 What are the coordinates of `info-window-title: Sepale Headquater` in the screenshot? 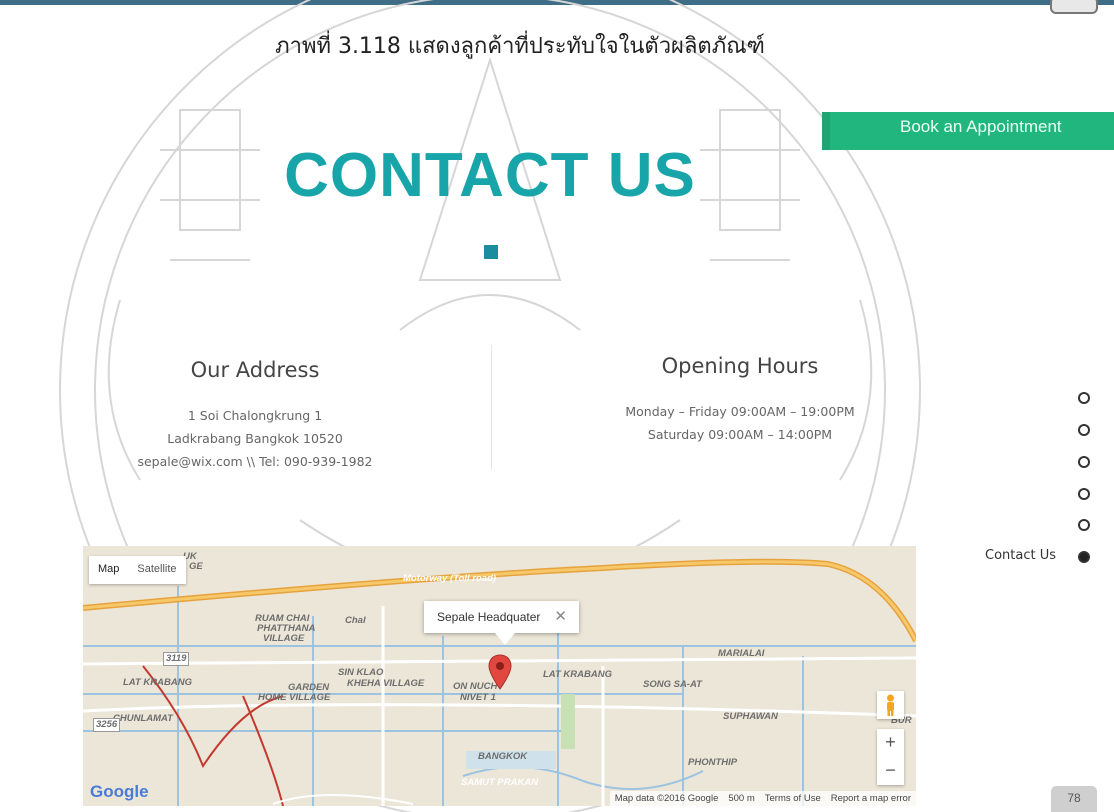 It's located at (489, 617).